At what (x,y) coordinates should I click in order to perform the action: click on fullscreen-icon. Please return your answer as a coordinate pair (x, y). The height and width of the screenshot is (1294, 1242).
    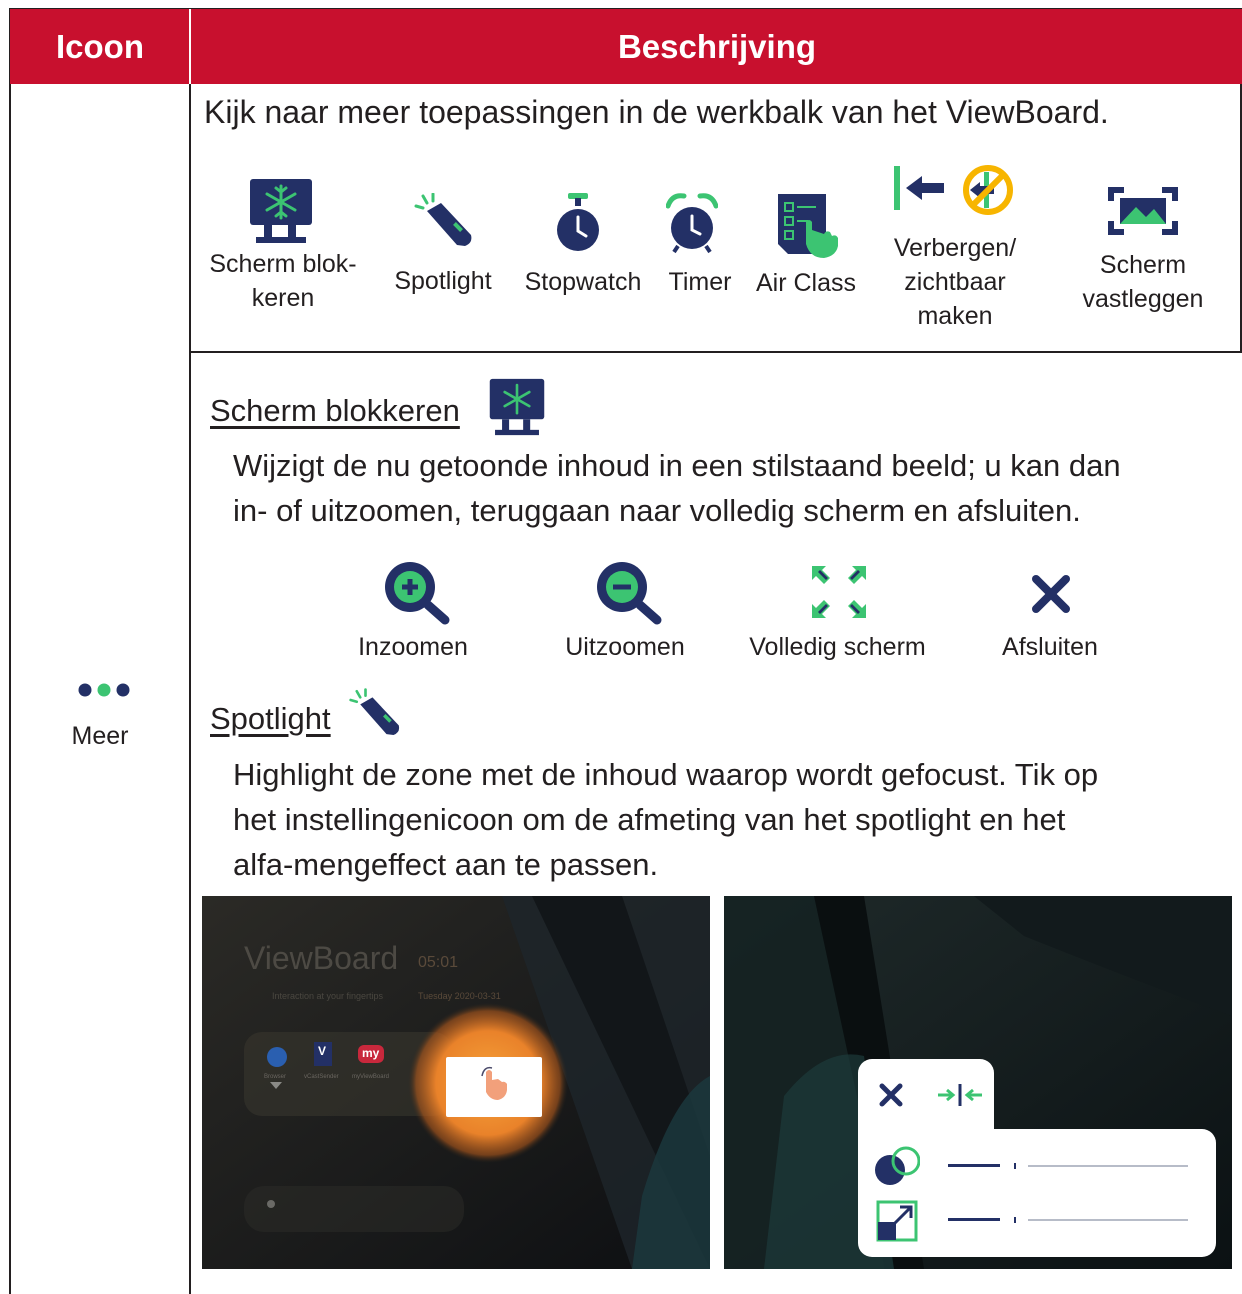
    Looking at the image, I should click on (839, 592).